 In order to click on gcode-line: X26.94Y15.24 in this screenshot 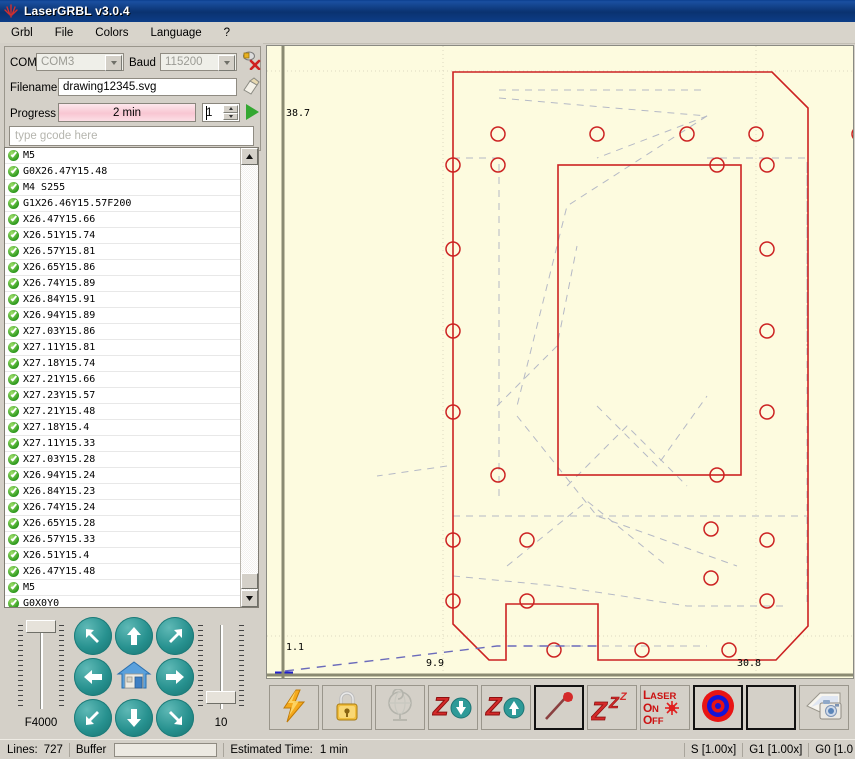, I will do `click(123, 476)`.